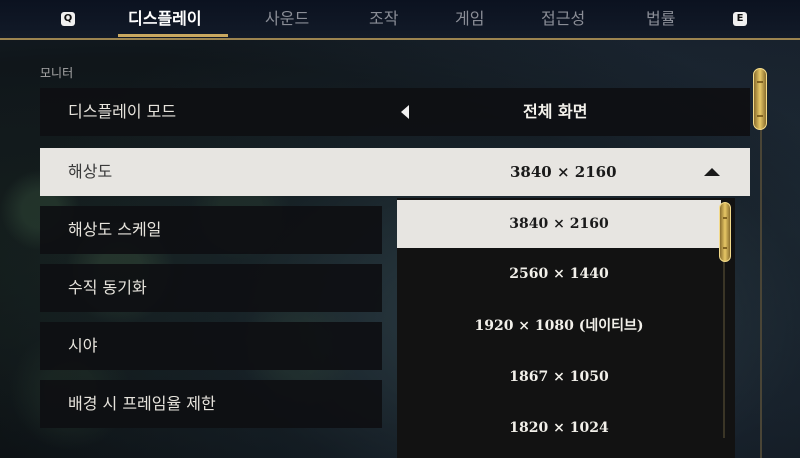  What do you see at coordinates (287, 19) in the screenshot?
I see `tab-sound: 사운드` at bounding box center [287, 19].